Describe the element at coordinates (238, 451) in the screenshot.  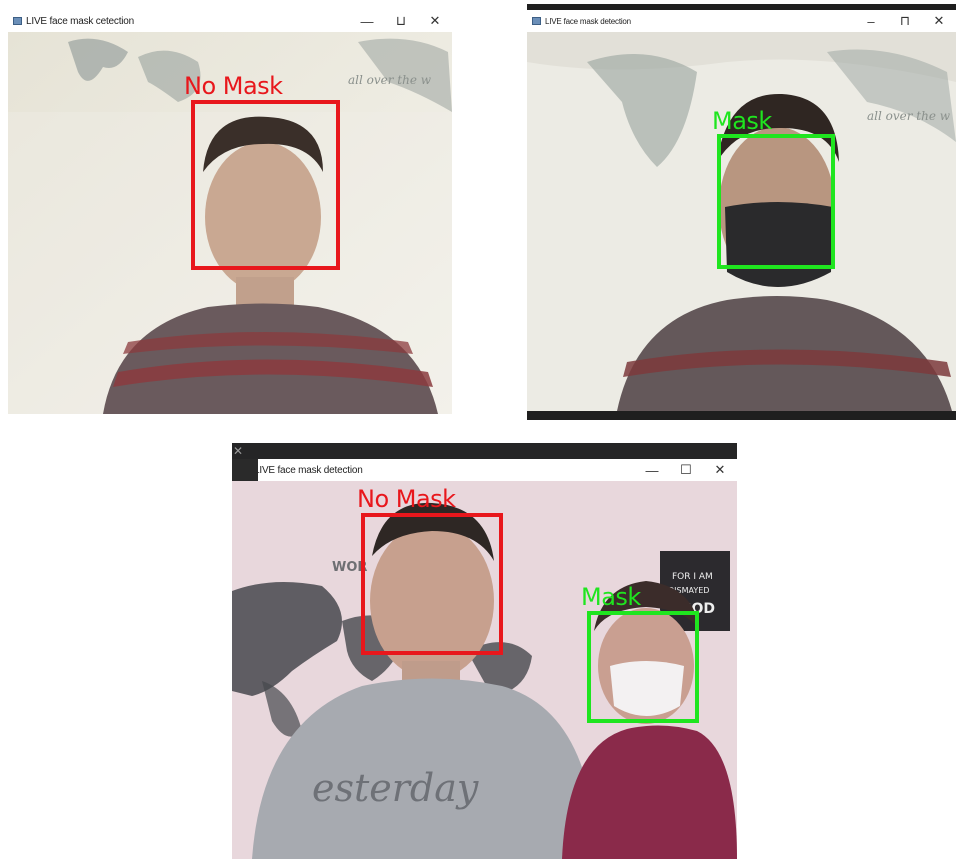
I see `background-close-button: ✕` at that location.